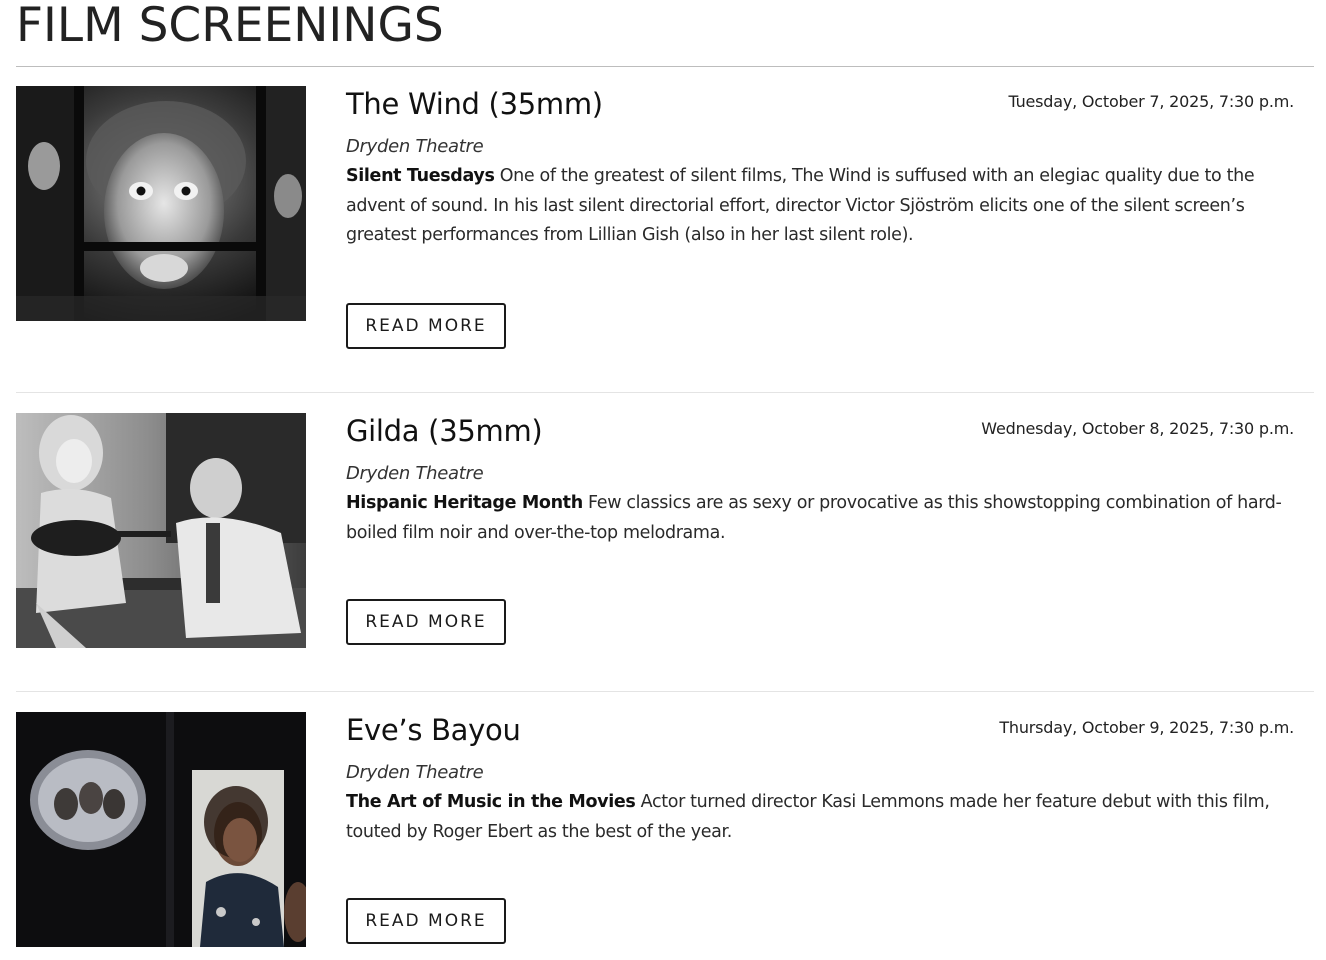 The width and height of the screenshot is (1326, 960). What do you see at coordinates (665, 66) in the screenshot?
I see `title-divider` at bounding box center [665, 66].